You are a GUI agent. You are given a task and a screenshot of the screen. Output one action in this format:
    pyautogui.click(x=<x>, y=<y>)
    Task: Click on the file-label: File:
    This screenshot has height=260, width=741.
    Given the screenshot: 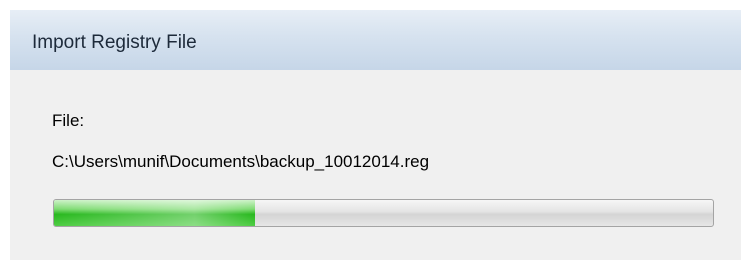 What is the action you would take?
    pyautogui.click(x=68, y=120)
    